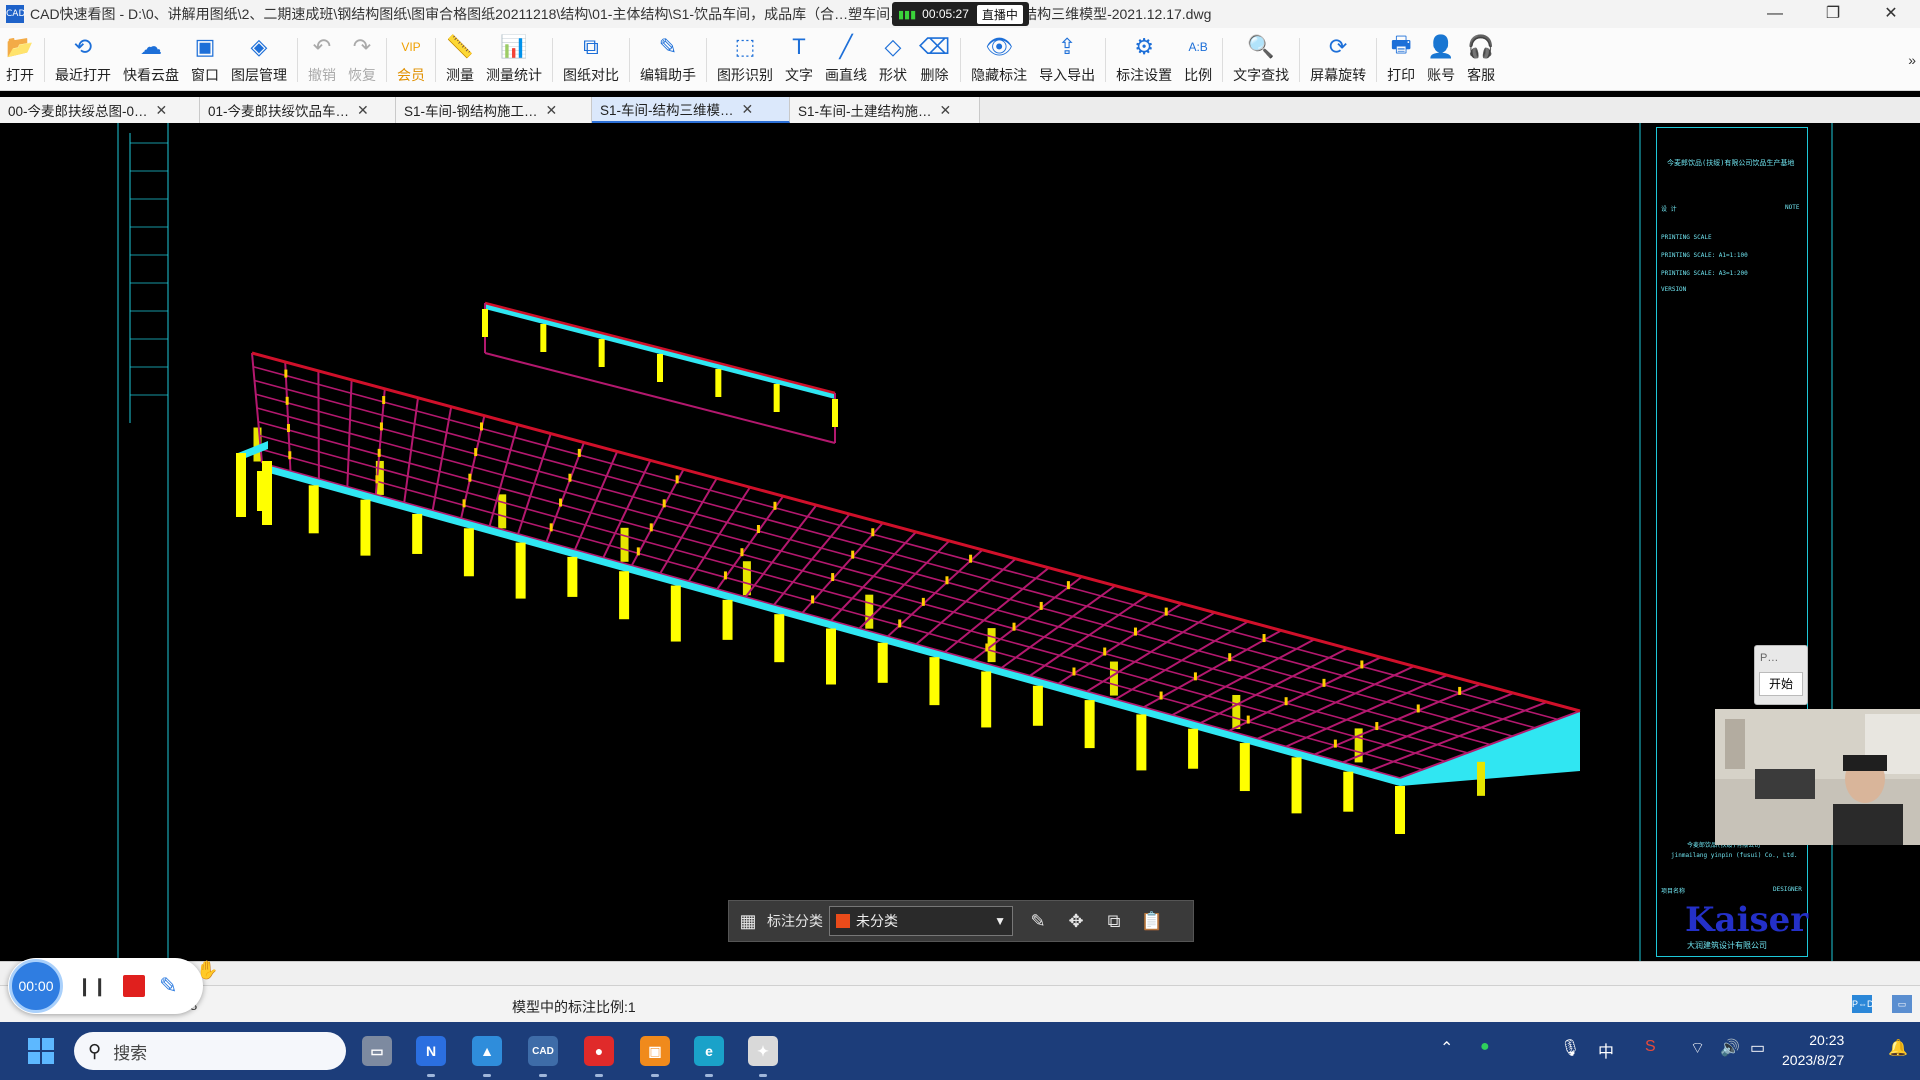  What do you see at coordinates (1863, 1004) in the screenshot?
I see `model-space-icon: P⇔D` at bounding box center [1863, 1004].